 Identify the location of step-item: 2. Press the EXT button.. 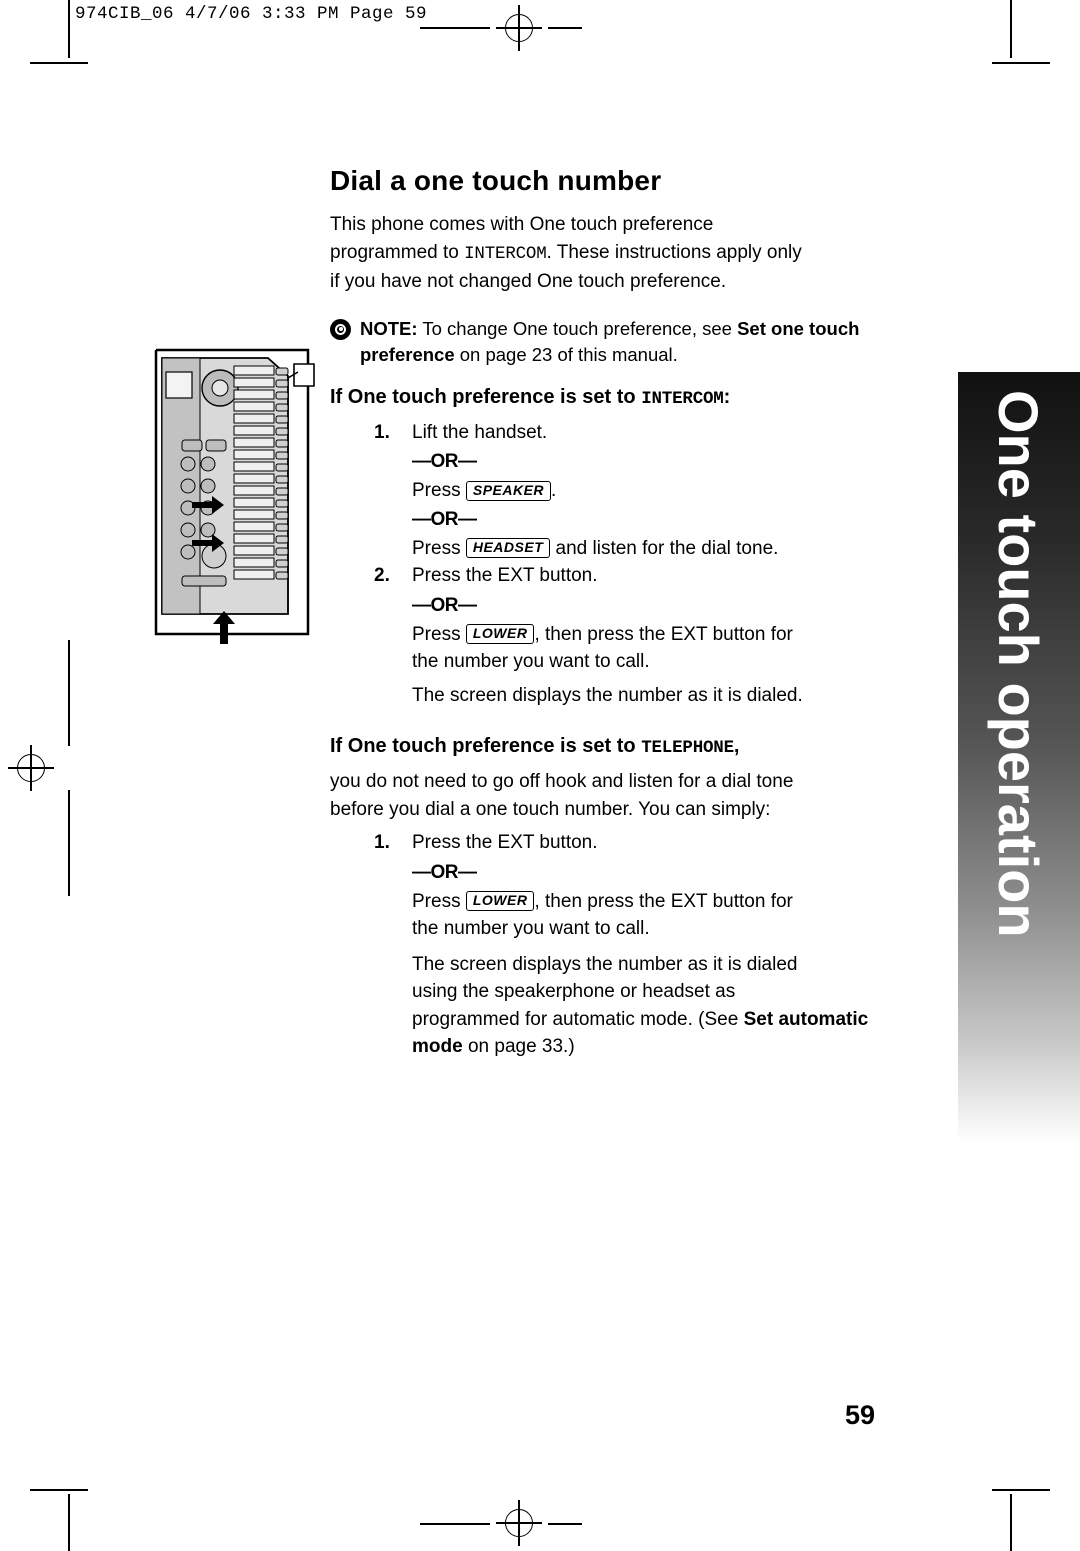
(610, 576).